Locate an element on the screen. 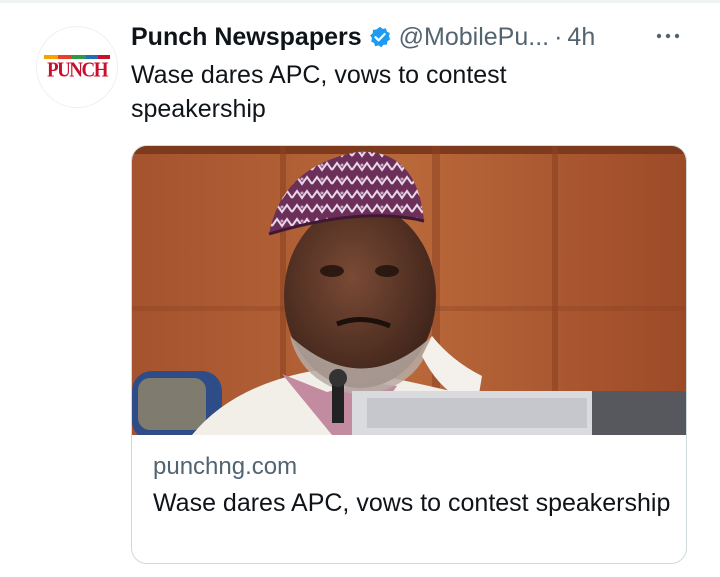  top-divider is located at coordinates (360, 1).